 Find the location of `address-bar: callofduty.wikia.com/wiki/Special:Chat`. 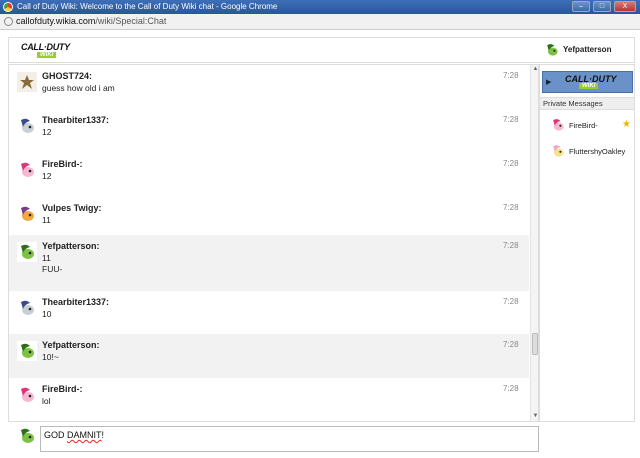

address-bar: callofduty.wikia.com/wiki/Special:Chat is located at coordinates (320, 22).